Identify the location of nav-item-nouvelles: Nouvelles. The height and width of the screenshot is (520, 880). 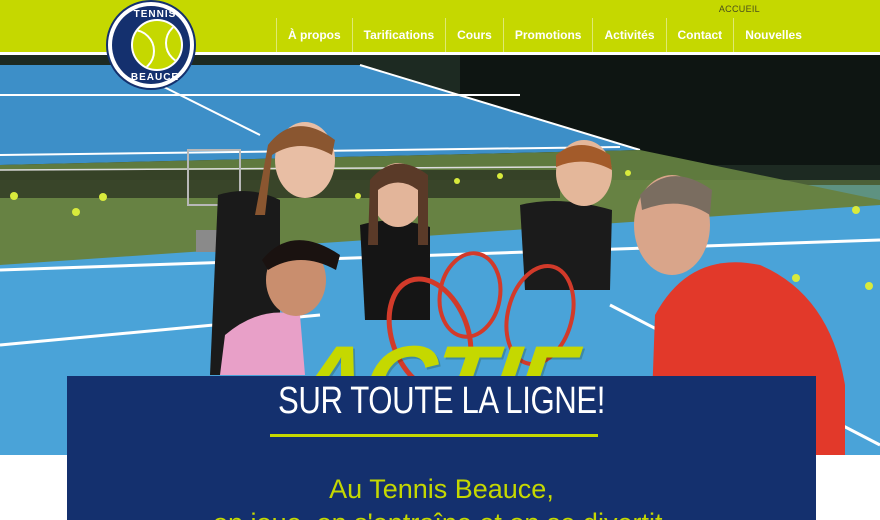
(773, 35).